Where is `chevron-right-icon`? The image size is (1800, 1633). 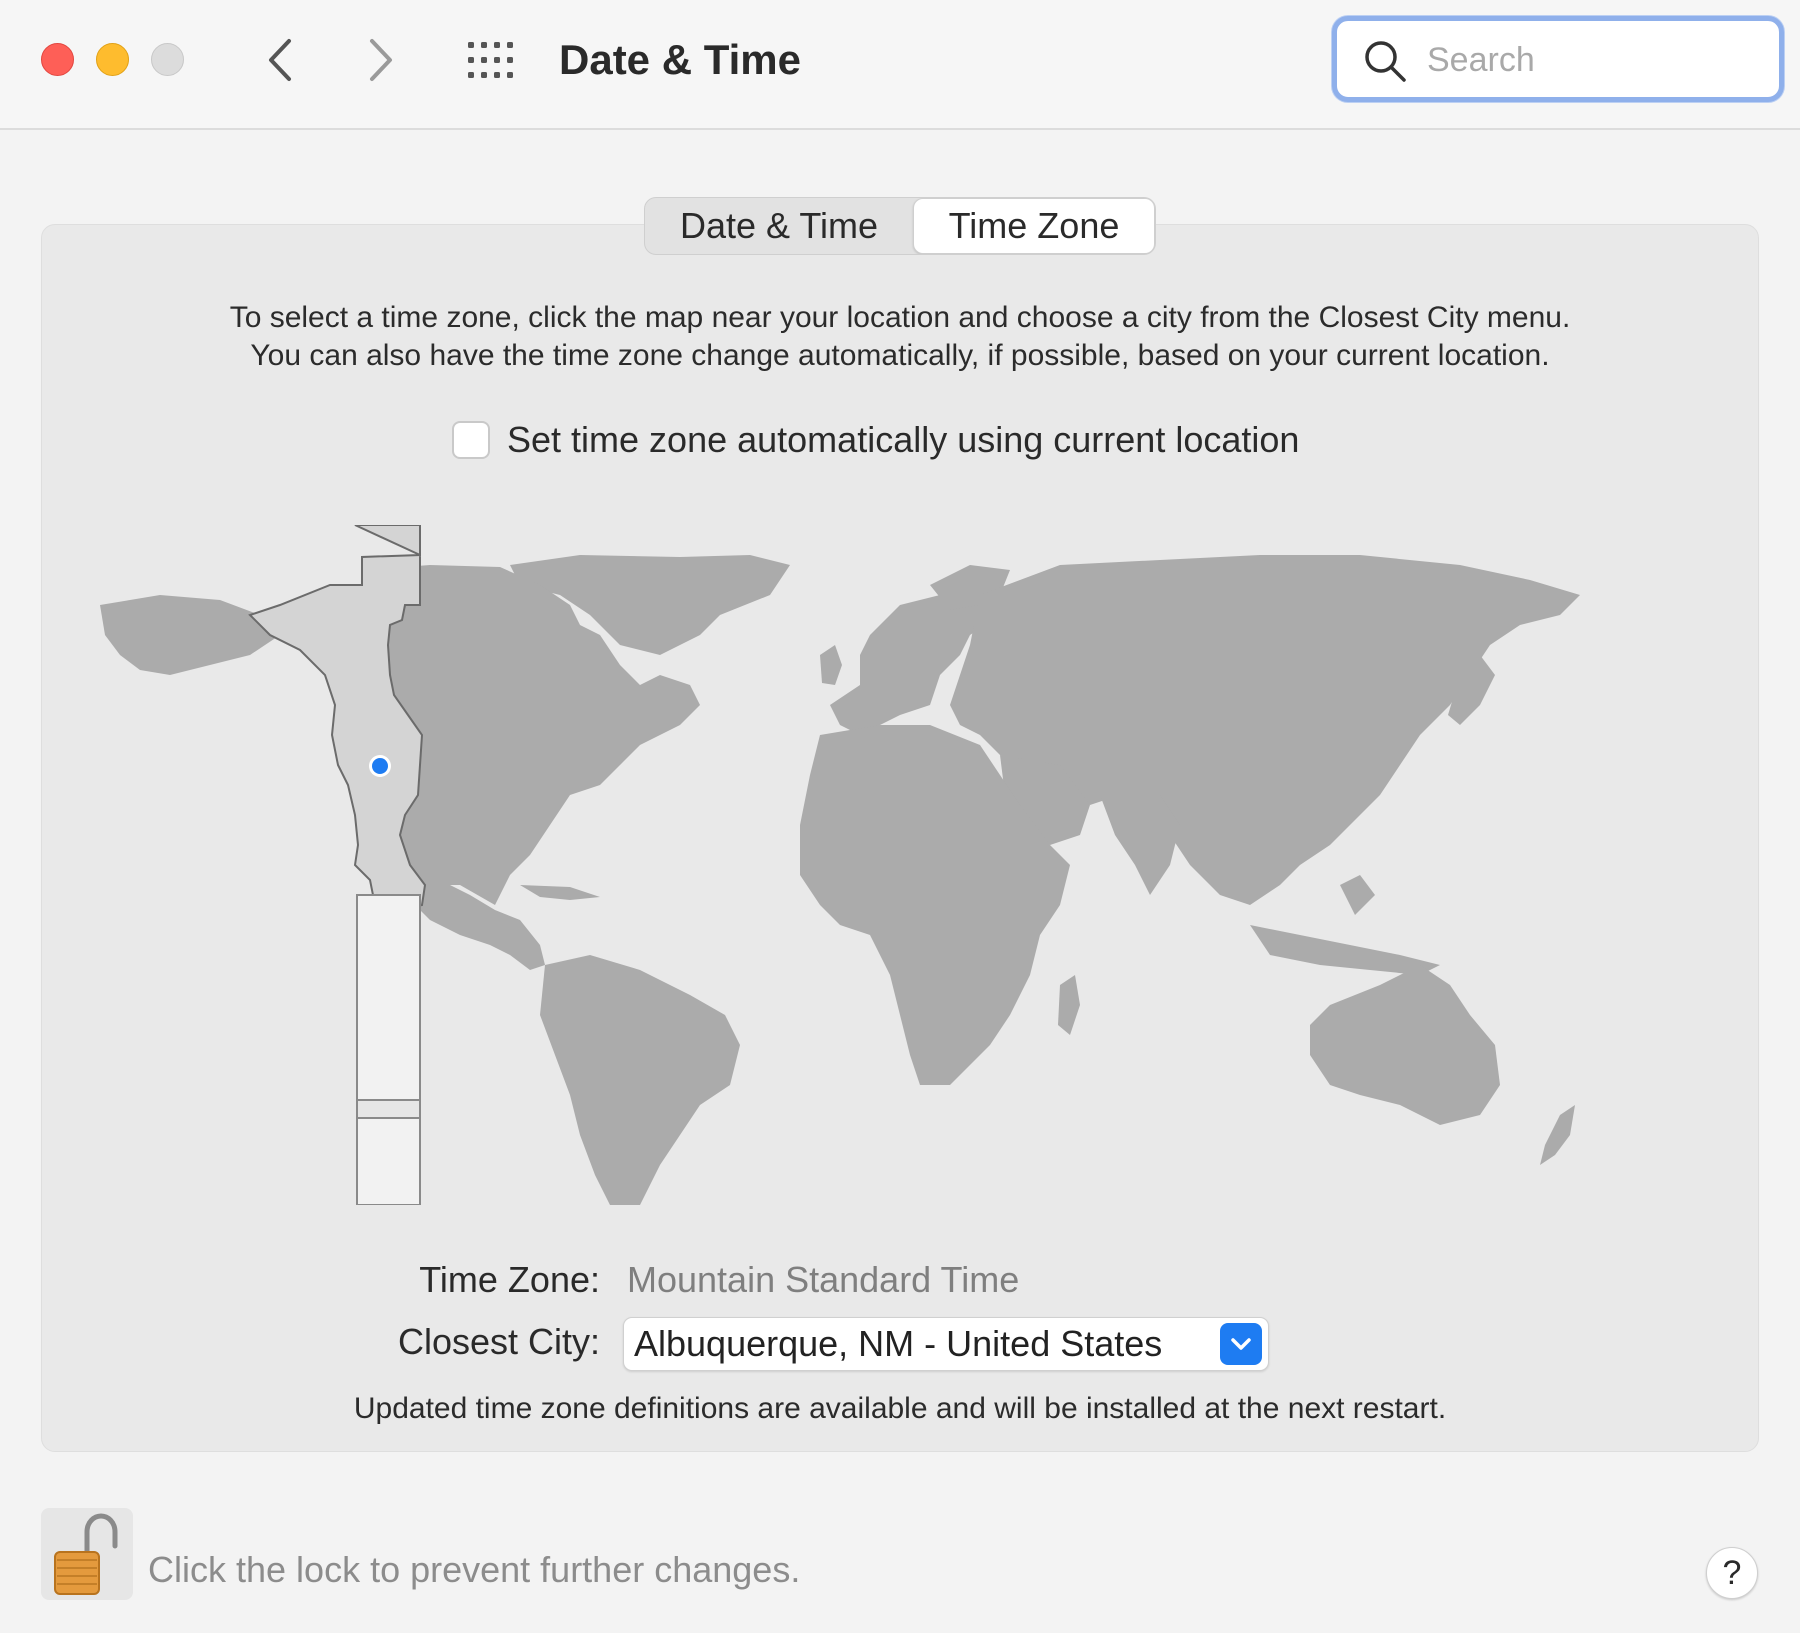
chevron-right-icon is located at coordinates (381, 60).